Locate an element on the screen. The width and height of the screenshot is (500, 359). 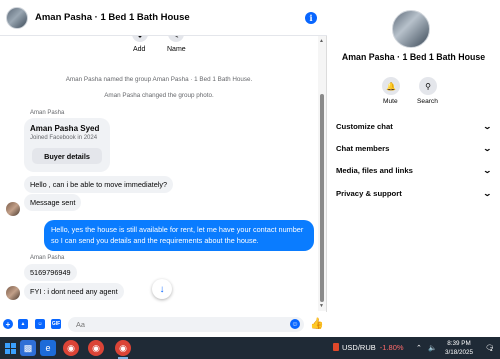
image-icon: ▲ is located at coordinates (23, 324).